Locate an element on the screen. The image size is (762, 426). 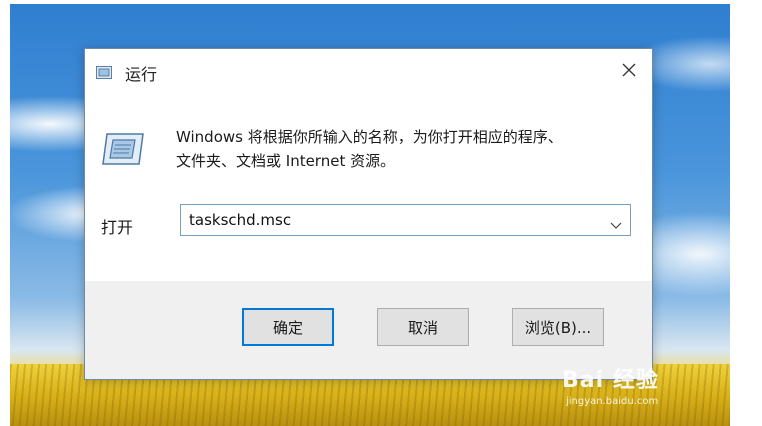
close-button is located at coordinates (629, 71).